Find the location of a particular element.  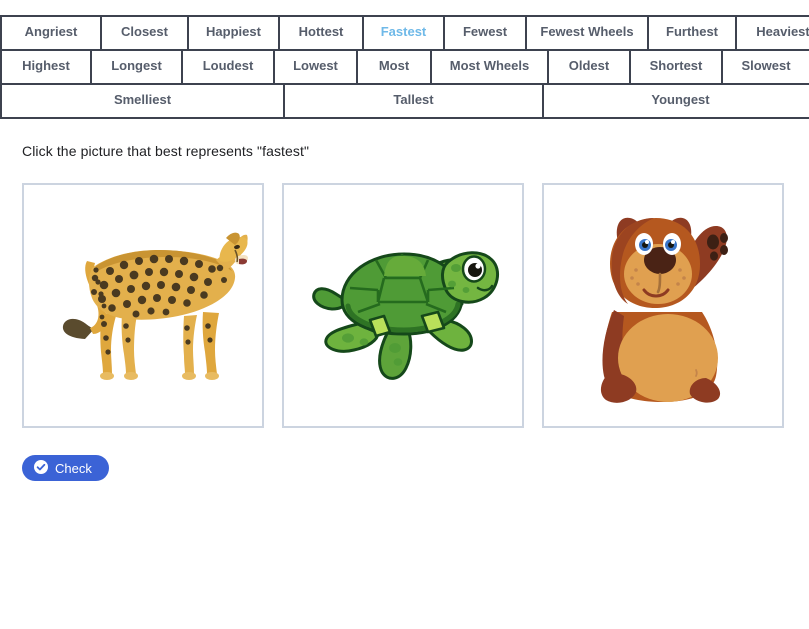

tab-youngest: Youngest is located at coordinates (676, 101).